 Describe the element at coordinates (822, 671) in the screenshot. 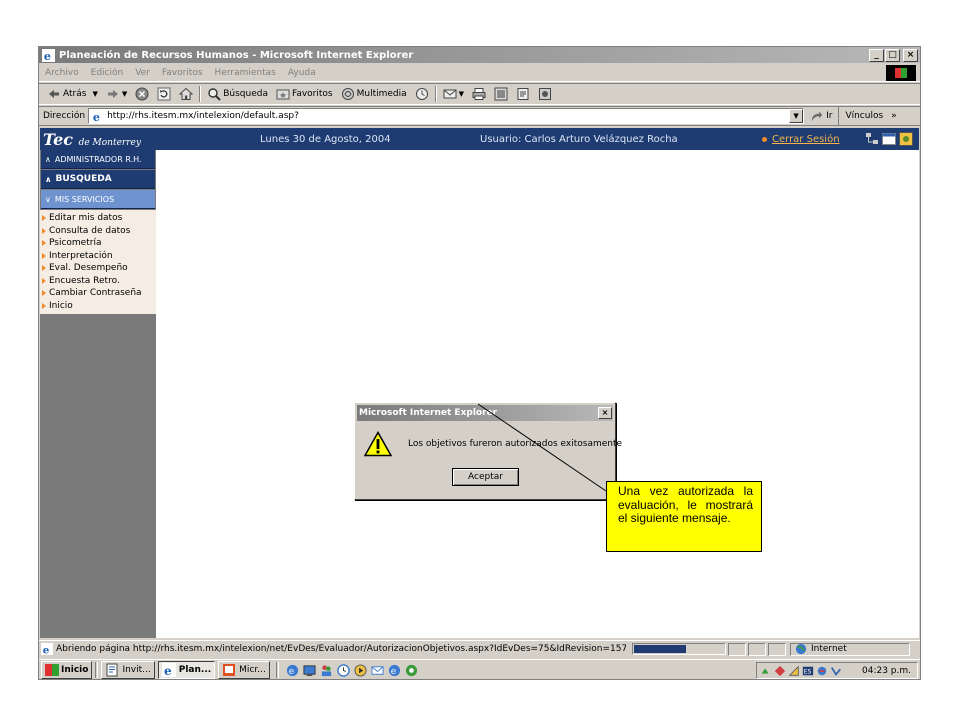

I see `volume-icon` at that location.